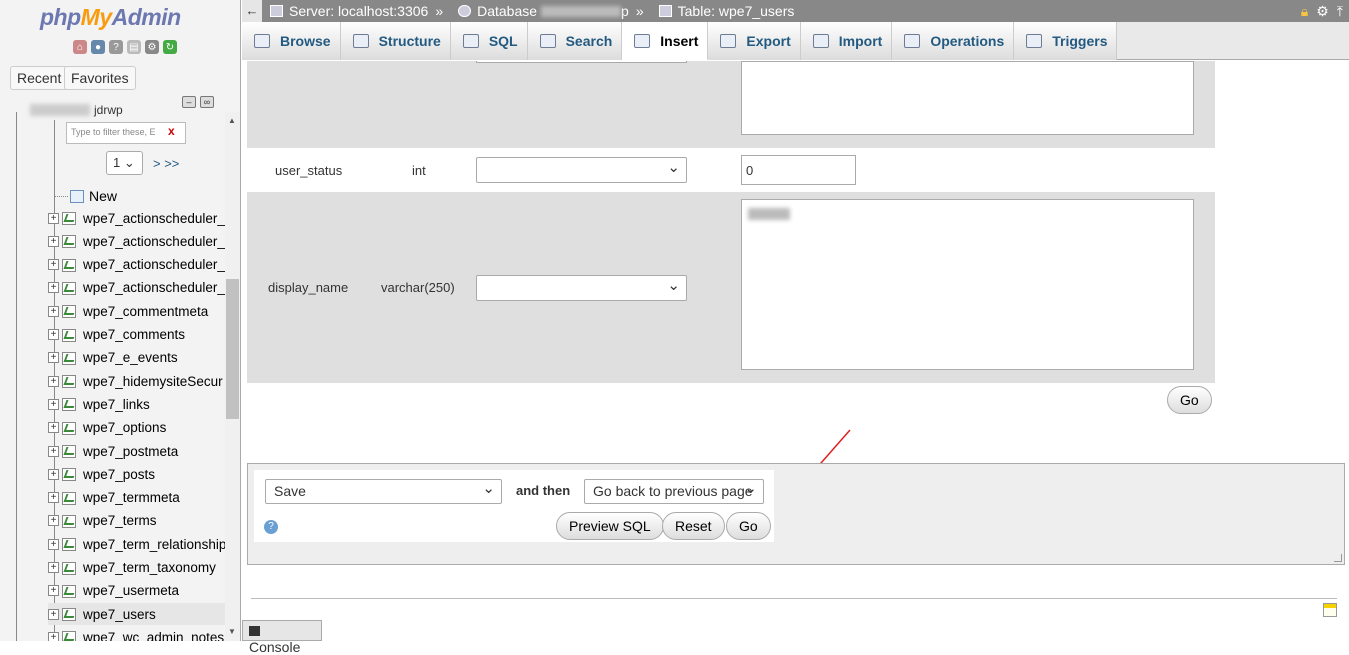 Image resolution: width=1349 pixels, height=655 pixels. What do you see at coordinates (143, 474) in the screenshot?
I see `sidebar-table-item: + wpe7_posts` at bounding box center [143, 474].